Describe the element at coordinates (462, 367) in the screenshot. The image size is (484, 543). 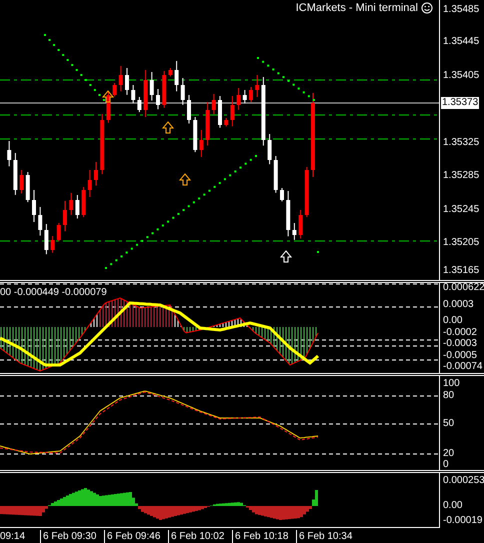
I see `axis-label: -0.00074` at that location.